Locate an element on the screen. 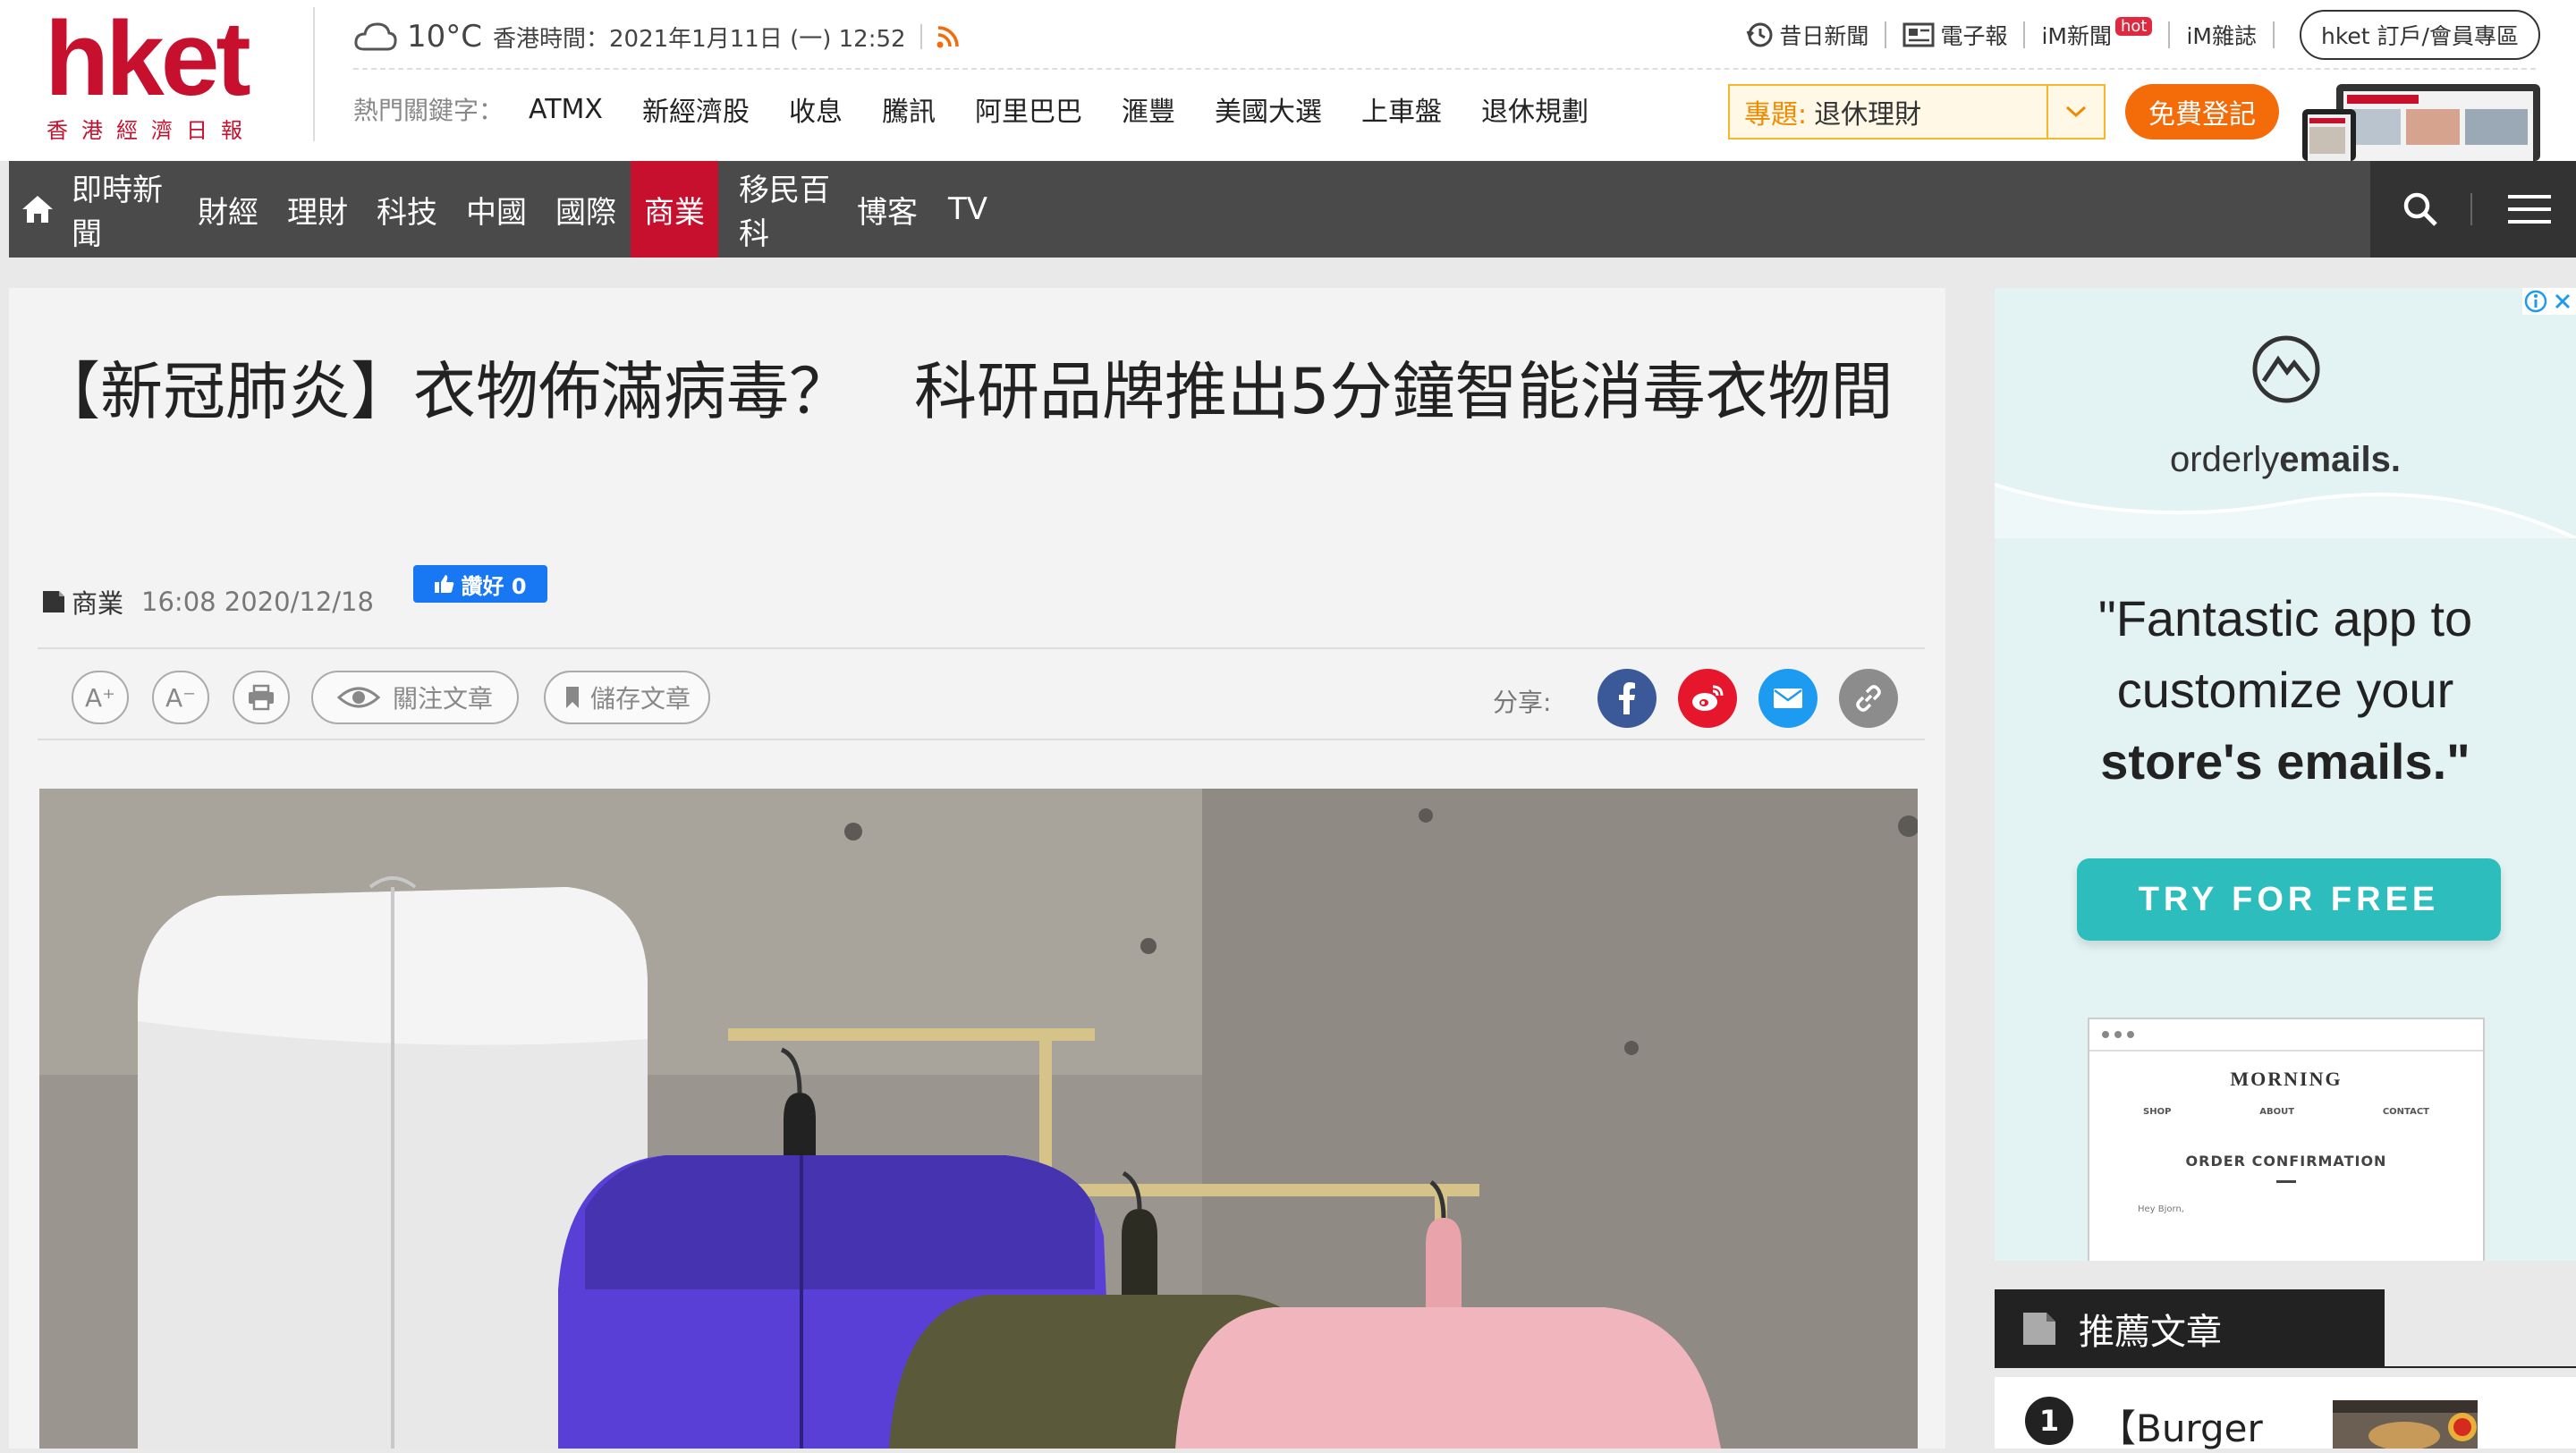 This screenshot has height=1453, width=2576. recommended-heading: 推薦文章 is located at coordinates (2190, 1329).